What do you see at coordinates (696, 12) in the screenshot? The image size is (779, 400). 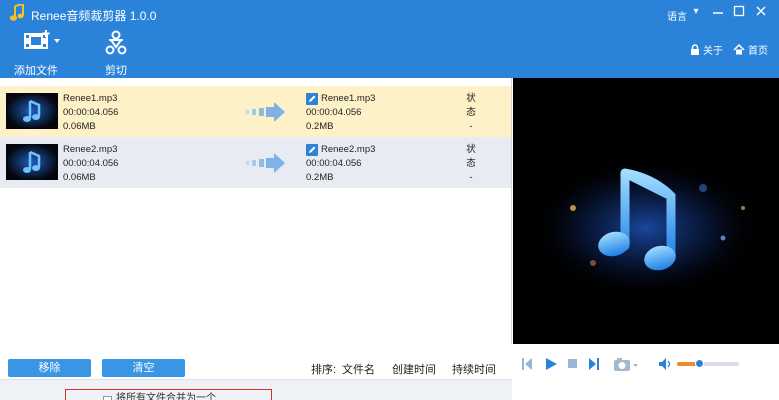 I see `menu-dropdown-button: ▾` at bounding box center [696, 12].